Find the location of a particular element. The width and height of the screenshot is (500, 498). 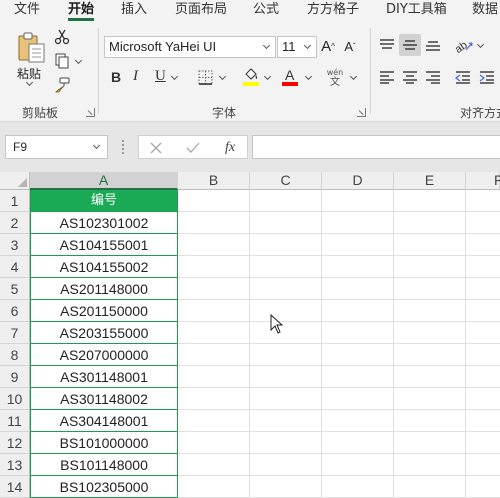

format-painter-icon is located at coordinates (62, 85).